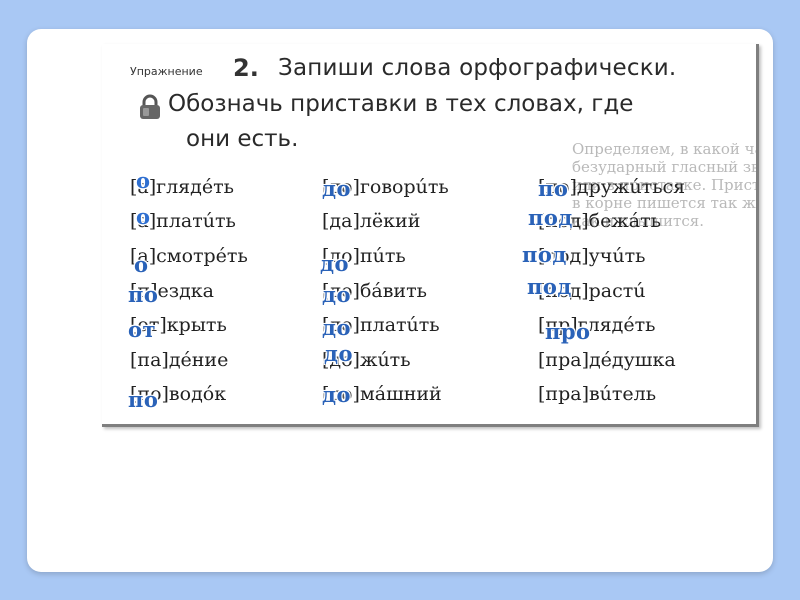 This screenshot has height=600, width=800. I want to click on word-c1-6: [па]дéние, so click(179, 360).